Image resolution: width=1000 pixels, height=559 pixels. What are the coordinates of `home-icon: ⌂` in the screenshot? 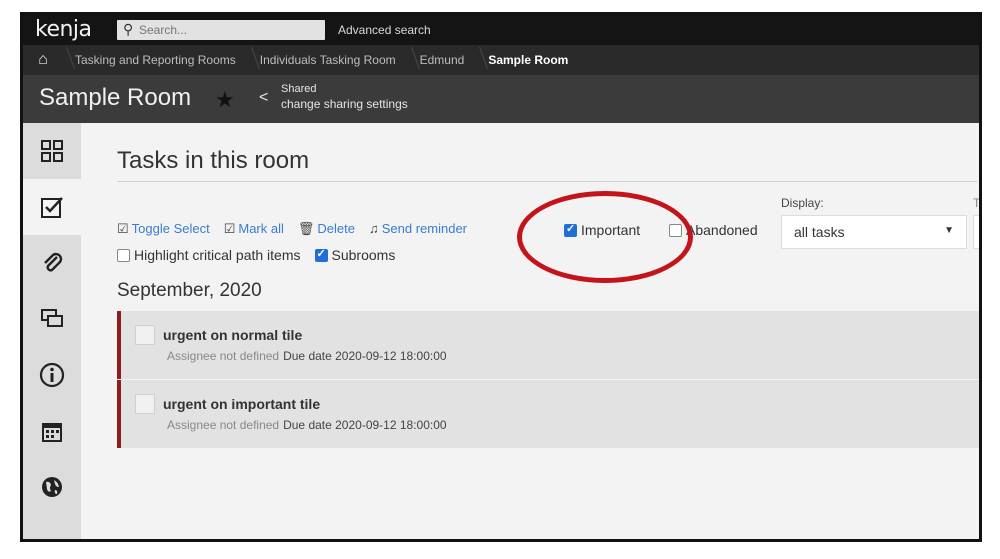 It's located at (43, 60).